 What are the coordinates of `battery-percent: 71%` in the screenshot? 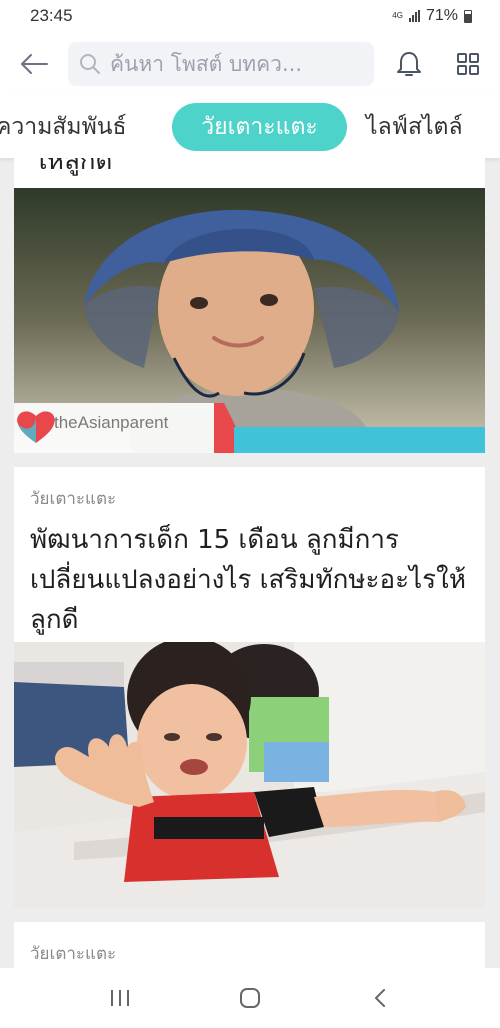 It's located at (441, 15).